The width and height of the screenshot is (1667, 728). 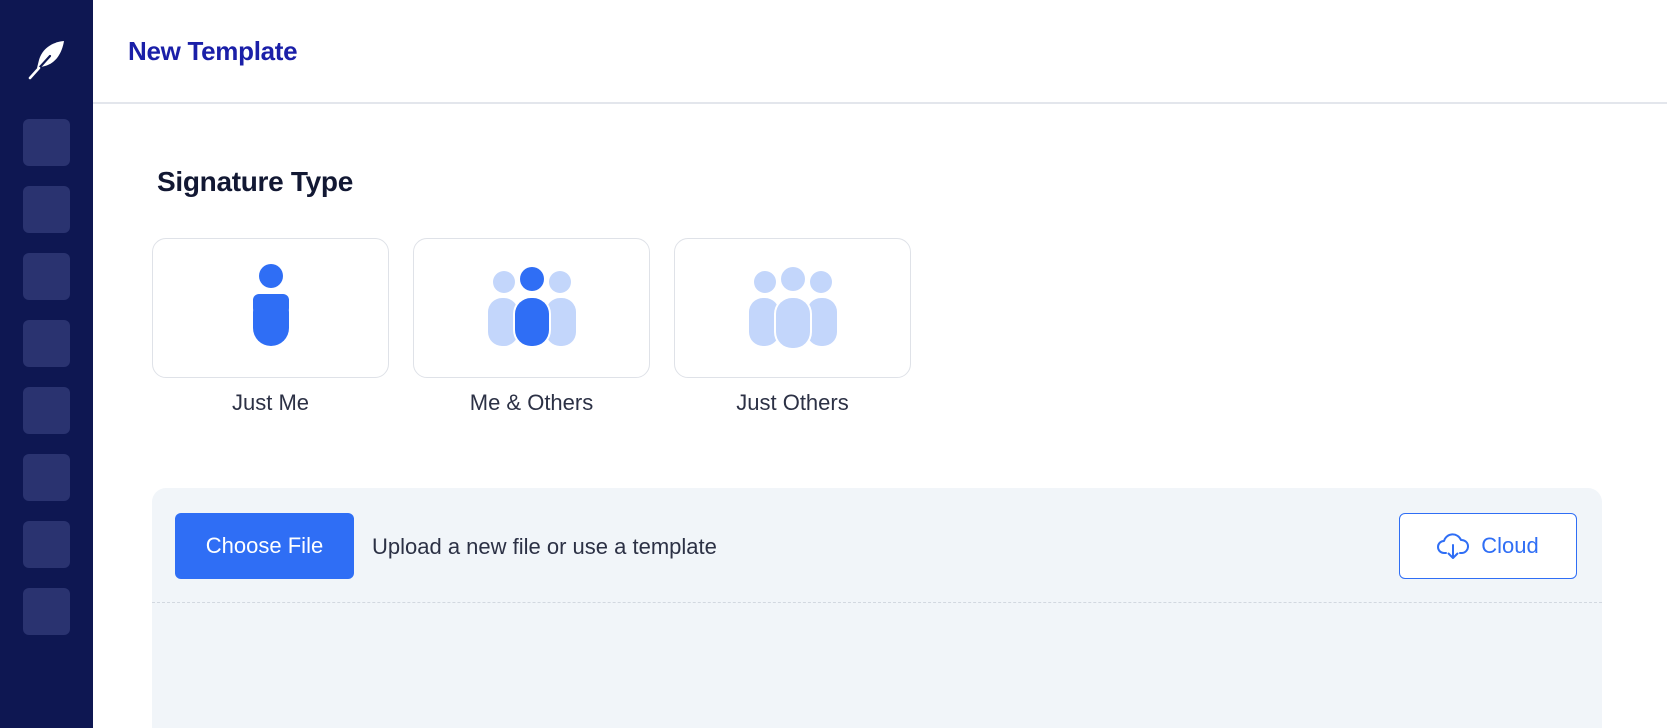 I want to click on signature-type-heading: Signature Type, so click(x=255, y=181).